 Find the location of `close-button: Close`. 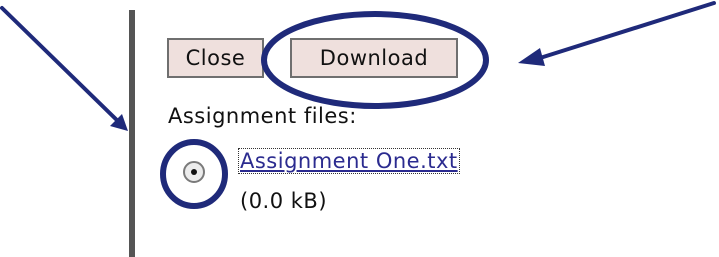

close-button: Close is located at coordinates (215, 58).